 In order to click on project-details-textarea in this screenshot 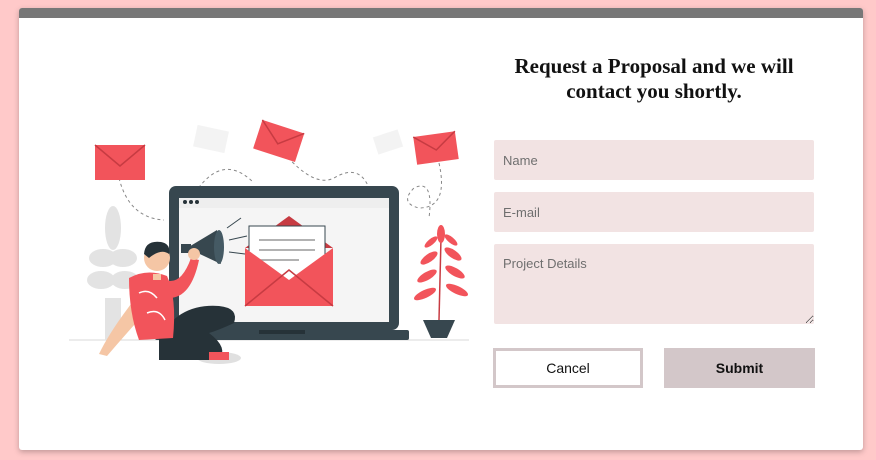, I will do `click(654, 284)`.